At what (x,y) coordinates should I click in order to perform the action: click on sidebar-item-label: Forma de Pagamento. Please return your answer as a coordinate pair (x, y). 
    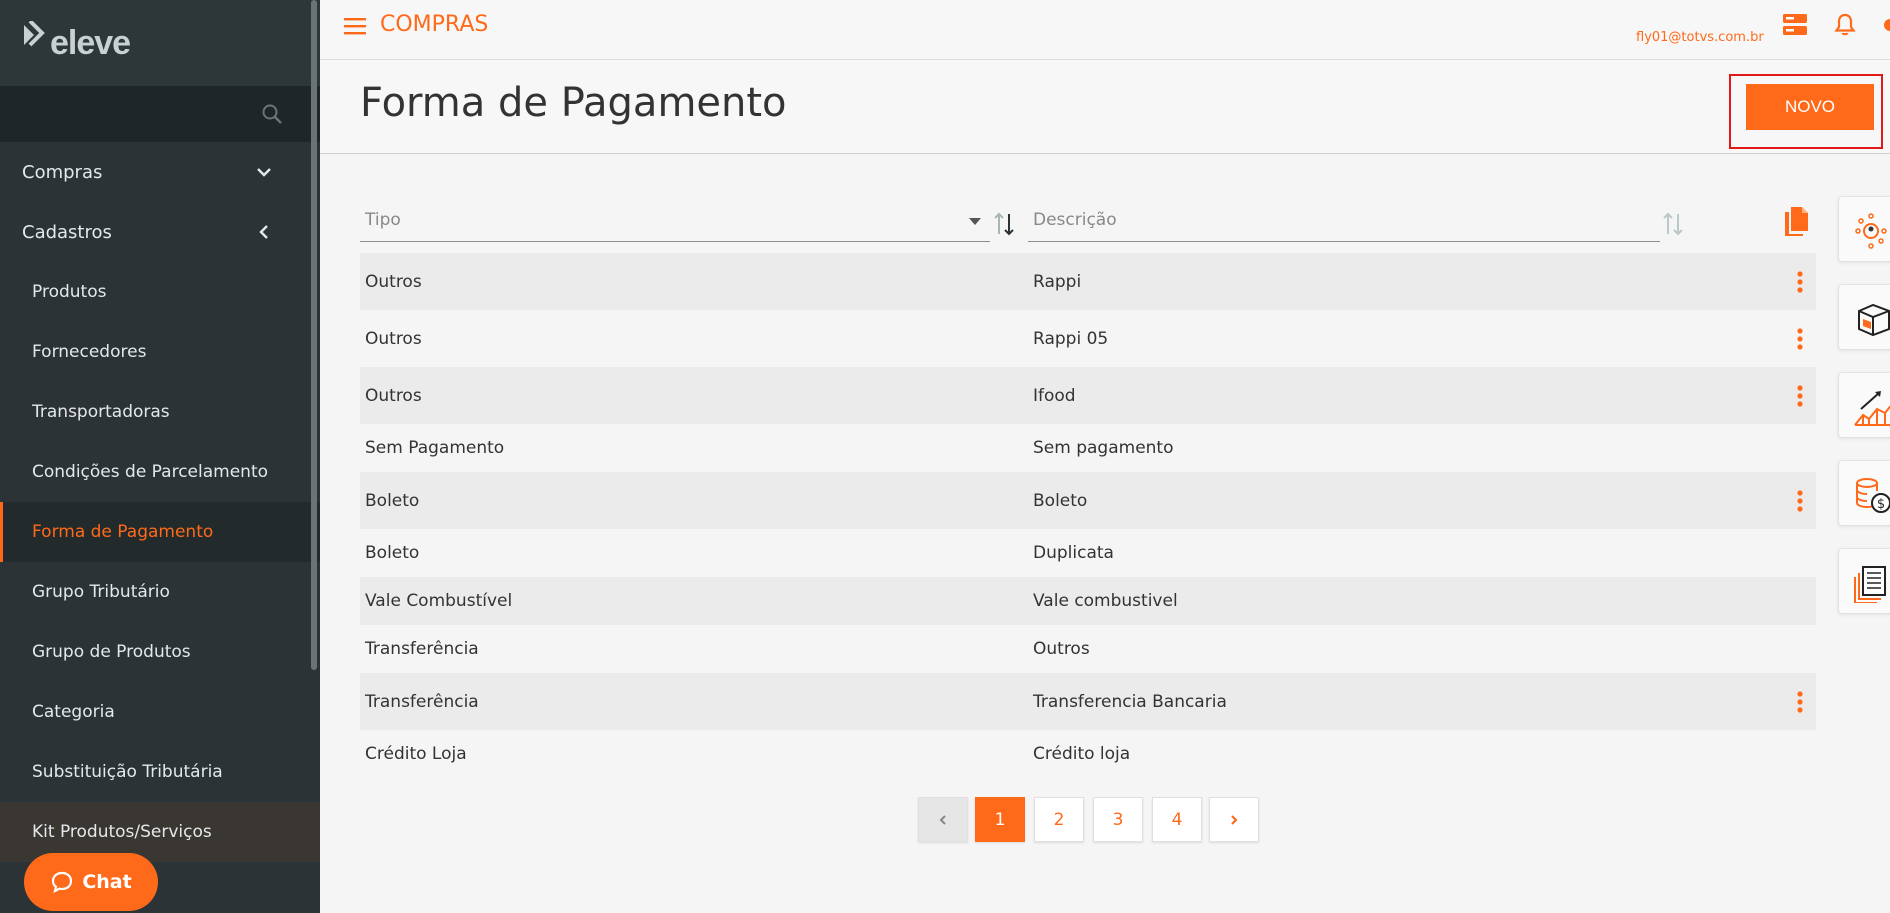
    Looking at the image, I should click on (123, 532).